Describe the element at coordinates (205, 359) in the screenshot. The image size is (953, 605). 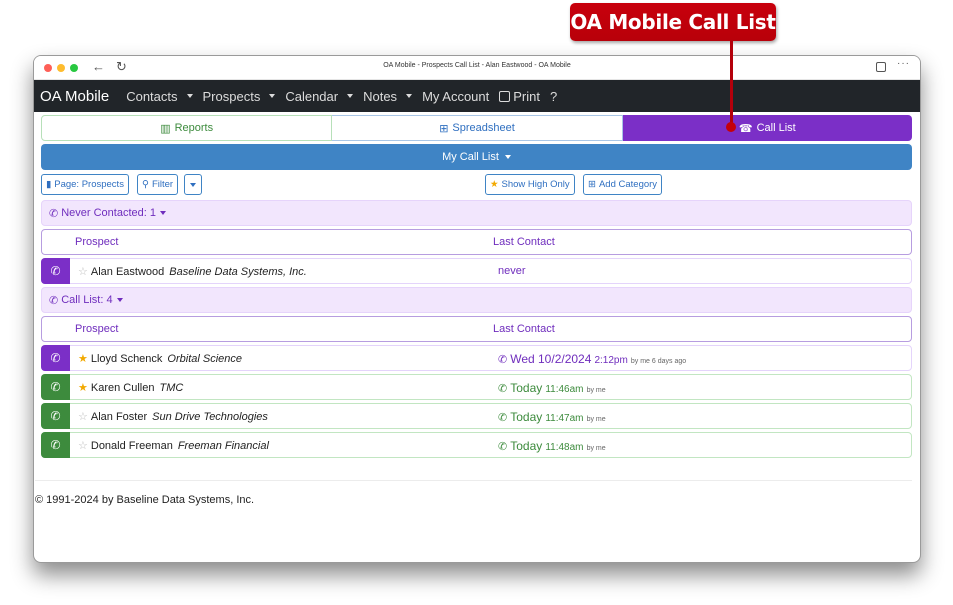
I see `prospect-company: Orbital Science` at that location.